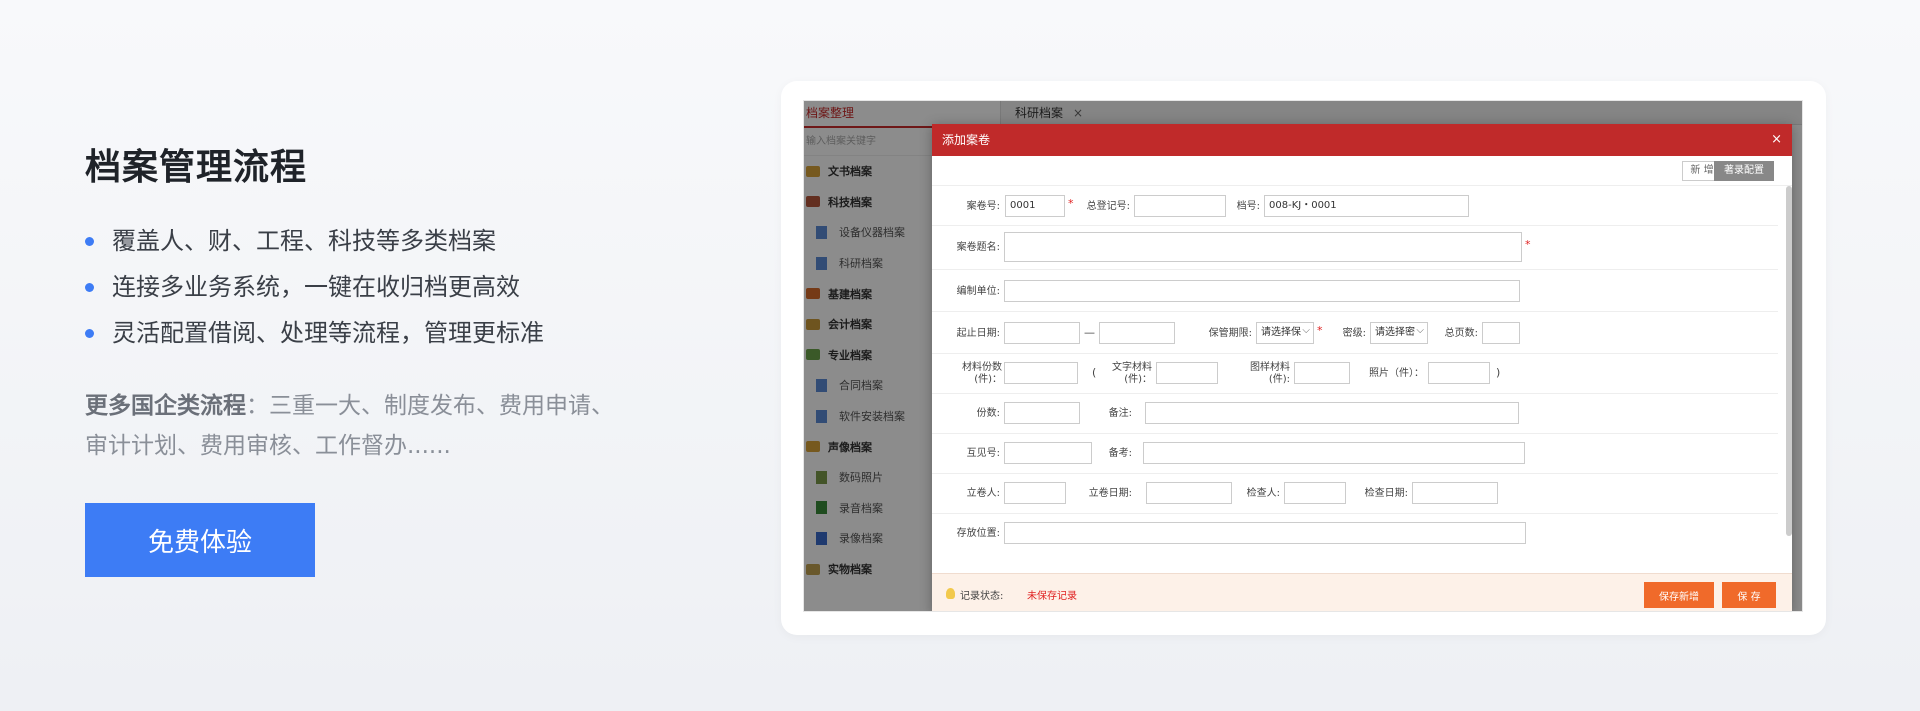  Describe the element at coordinates (1042, 333) in the screenshot. I see `start-date-input` at that location.